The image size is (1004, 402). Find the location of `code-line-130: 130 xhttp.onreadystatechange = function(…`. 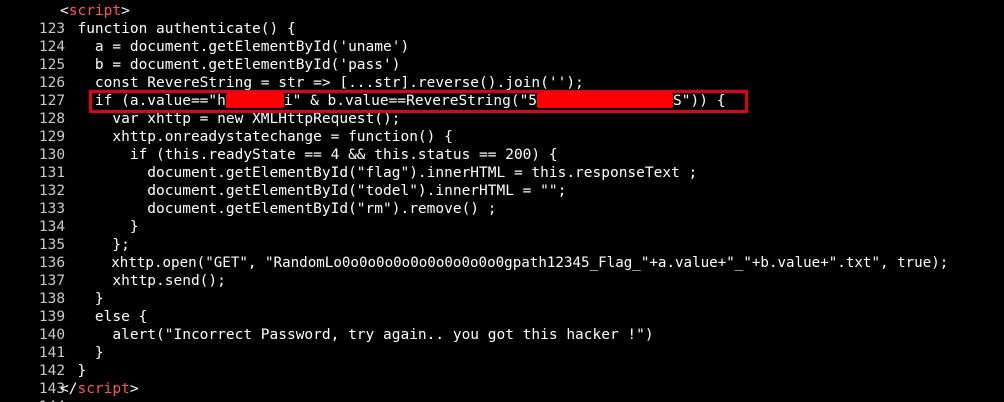

code-line-130: 130 xhttp.onreadystatechange = function(… is located at coordinates (226, 145).